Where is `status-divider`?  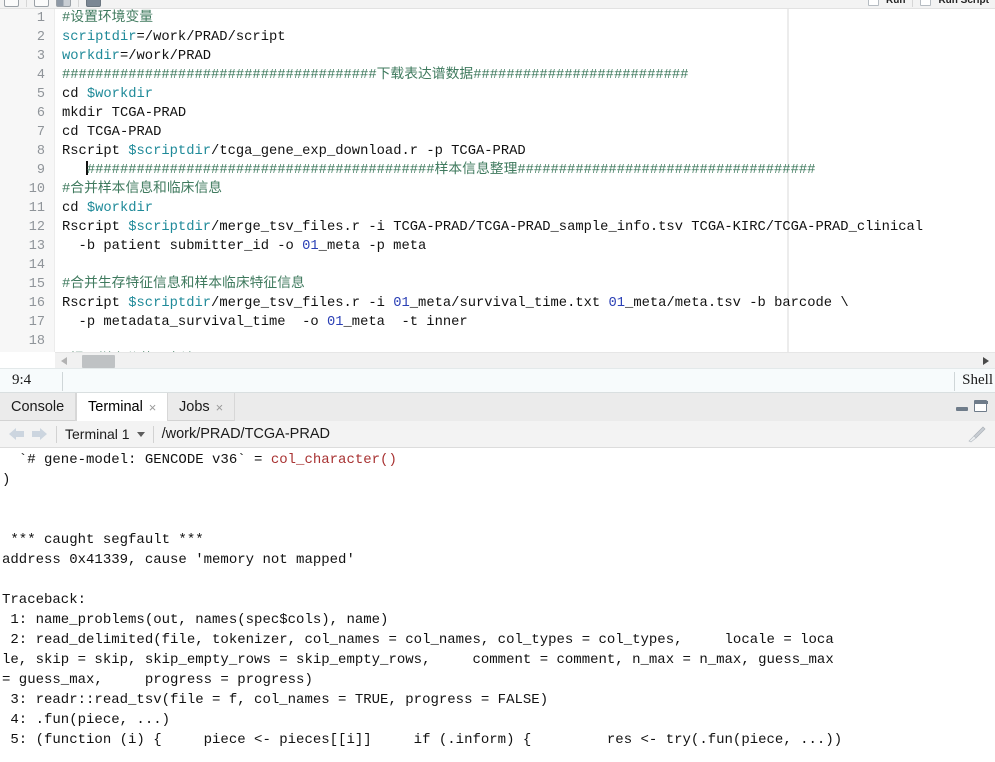
status-divider is located at coordinates (62, 381).